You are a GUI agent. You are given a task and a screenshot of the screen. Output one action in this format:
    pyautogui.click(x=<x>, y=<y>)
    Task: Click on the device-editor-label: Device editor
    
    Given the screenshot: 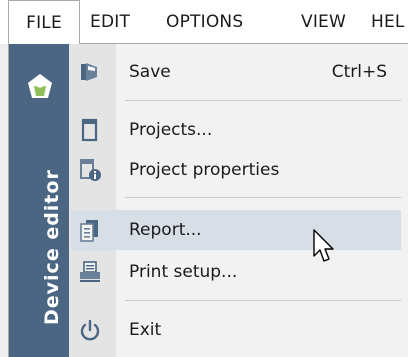 What is the action you would take?
    pyautogui.click(x=52, y=247)
    